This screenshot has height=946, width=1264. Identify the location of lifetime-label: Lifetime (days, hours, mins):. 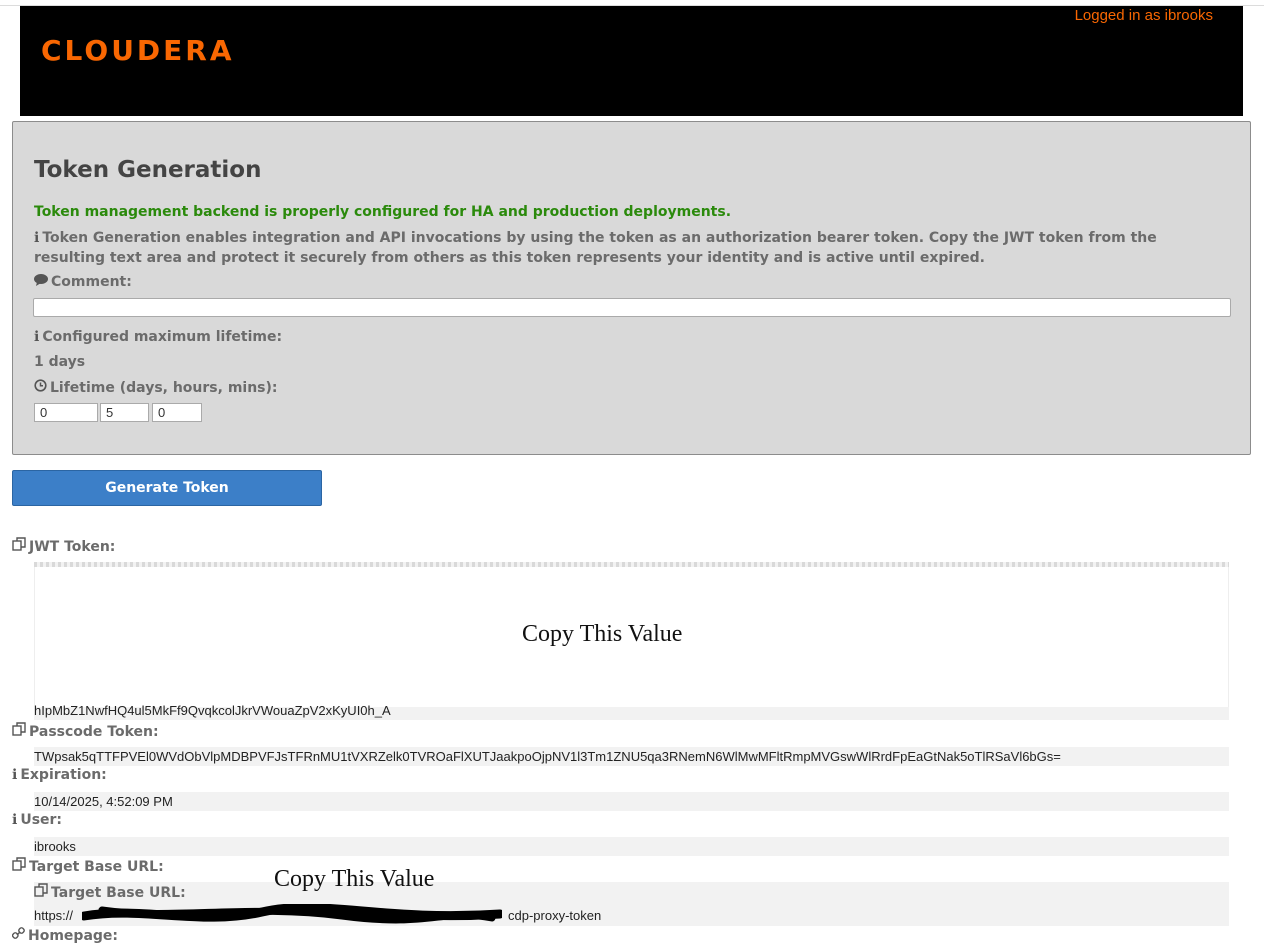
(156, 387).